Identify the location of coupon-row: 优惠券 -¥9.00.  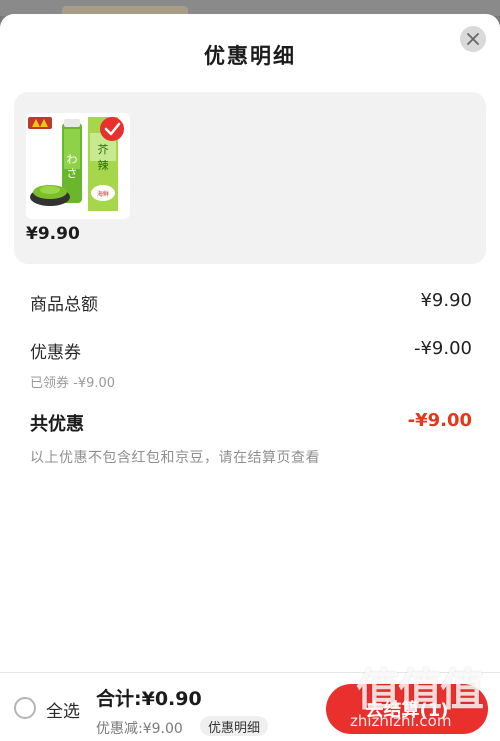
(251, 352).